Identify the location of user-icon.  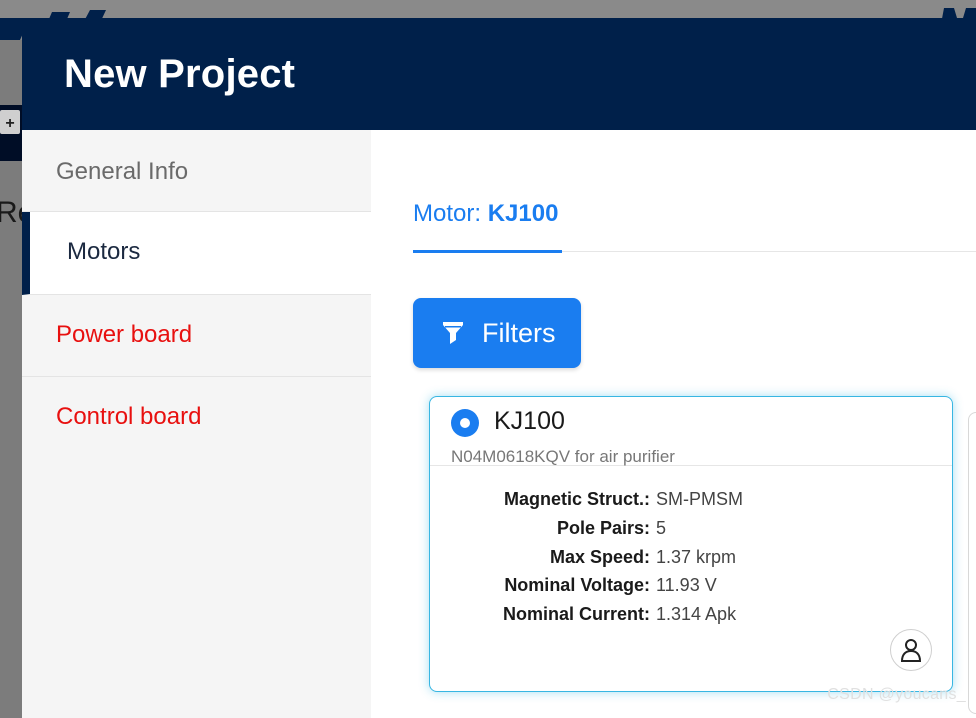
(911, 650).